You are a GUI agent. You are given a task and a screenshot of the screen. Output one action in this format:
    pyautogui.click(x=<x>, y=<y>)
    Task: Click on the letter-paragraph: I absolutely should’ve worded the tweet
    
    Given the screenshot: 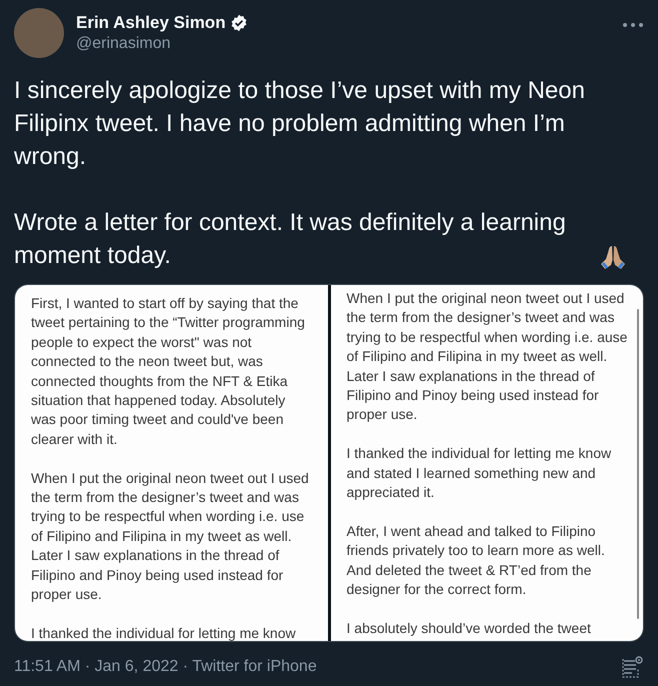 What is the action you would take?
    pyautogui.click(x=469, y=628)
    